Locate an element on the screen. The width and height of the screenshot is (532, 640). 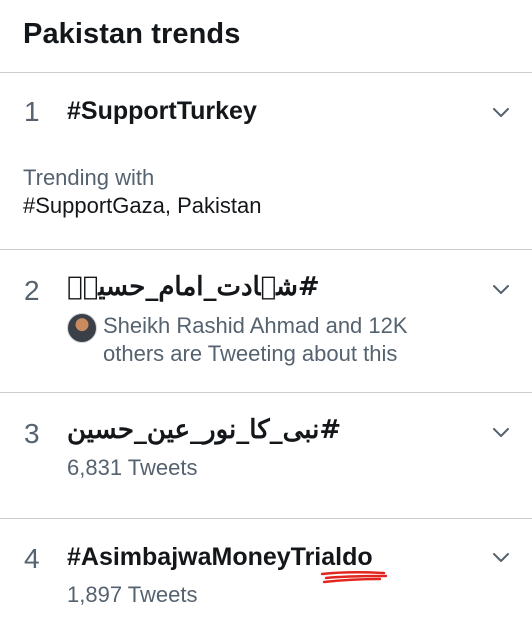
trend-rank: 4 is located at coordinates (32, 558).